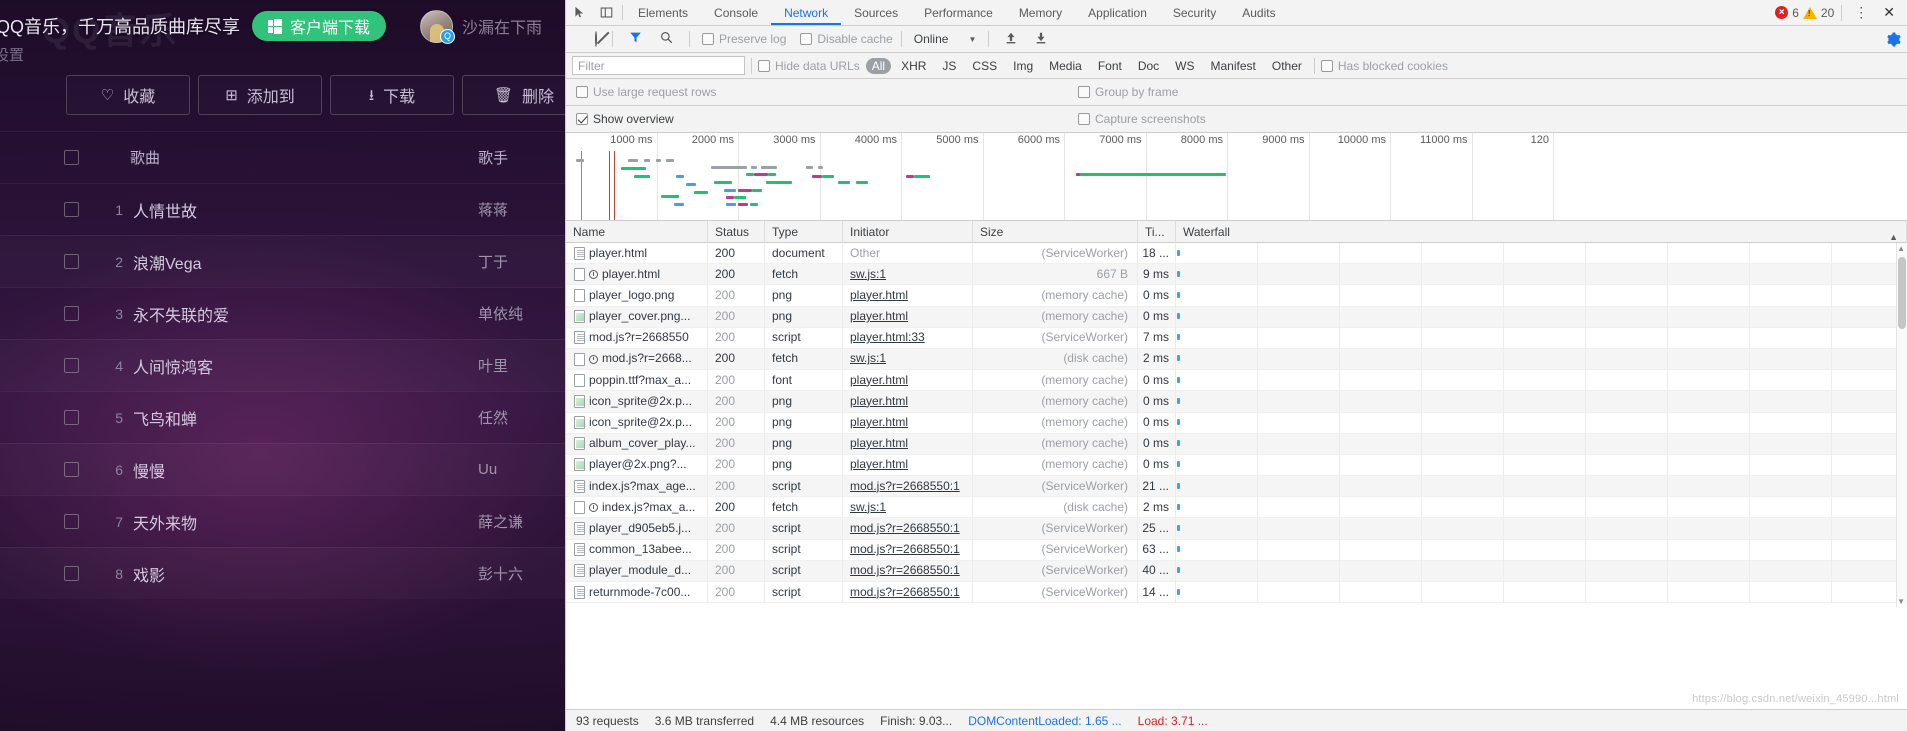 This screenshot has height=731, width=1907. Describe the element at coordinates (493, 417) in the screenshot. I see `song-artist: 任然` at that location.